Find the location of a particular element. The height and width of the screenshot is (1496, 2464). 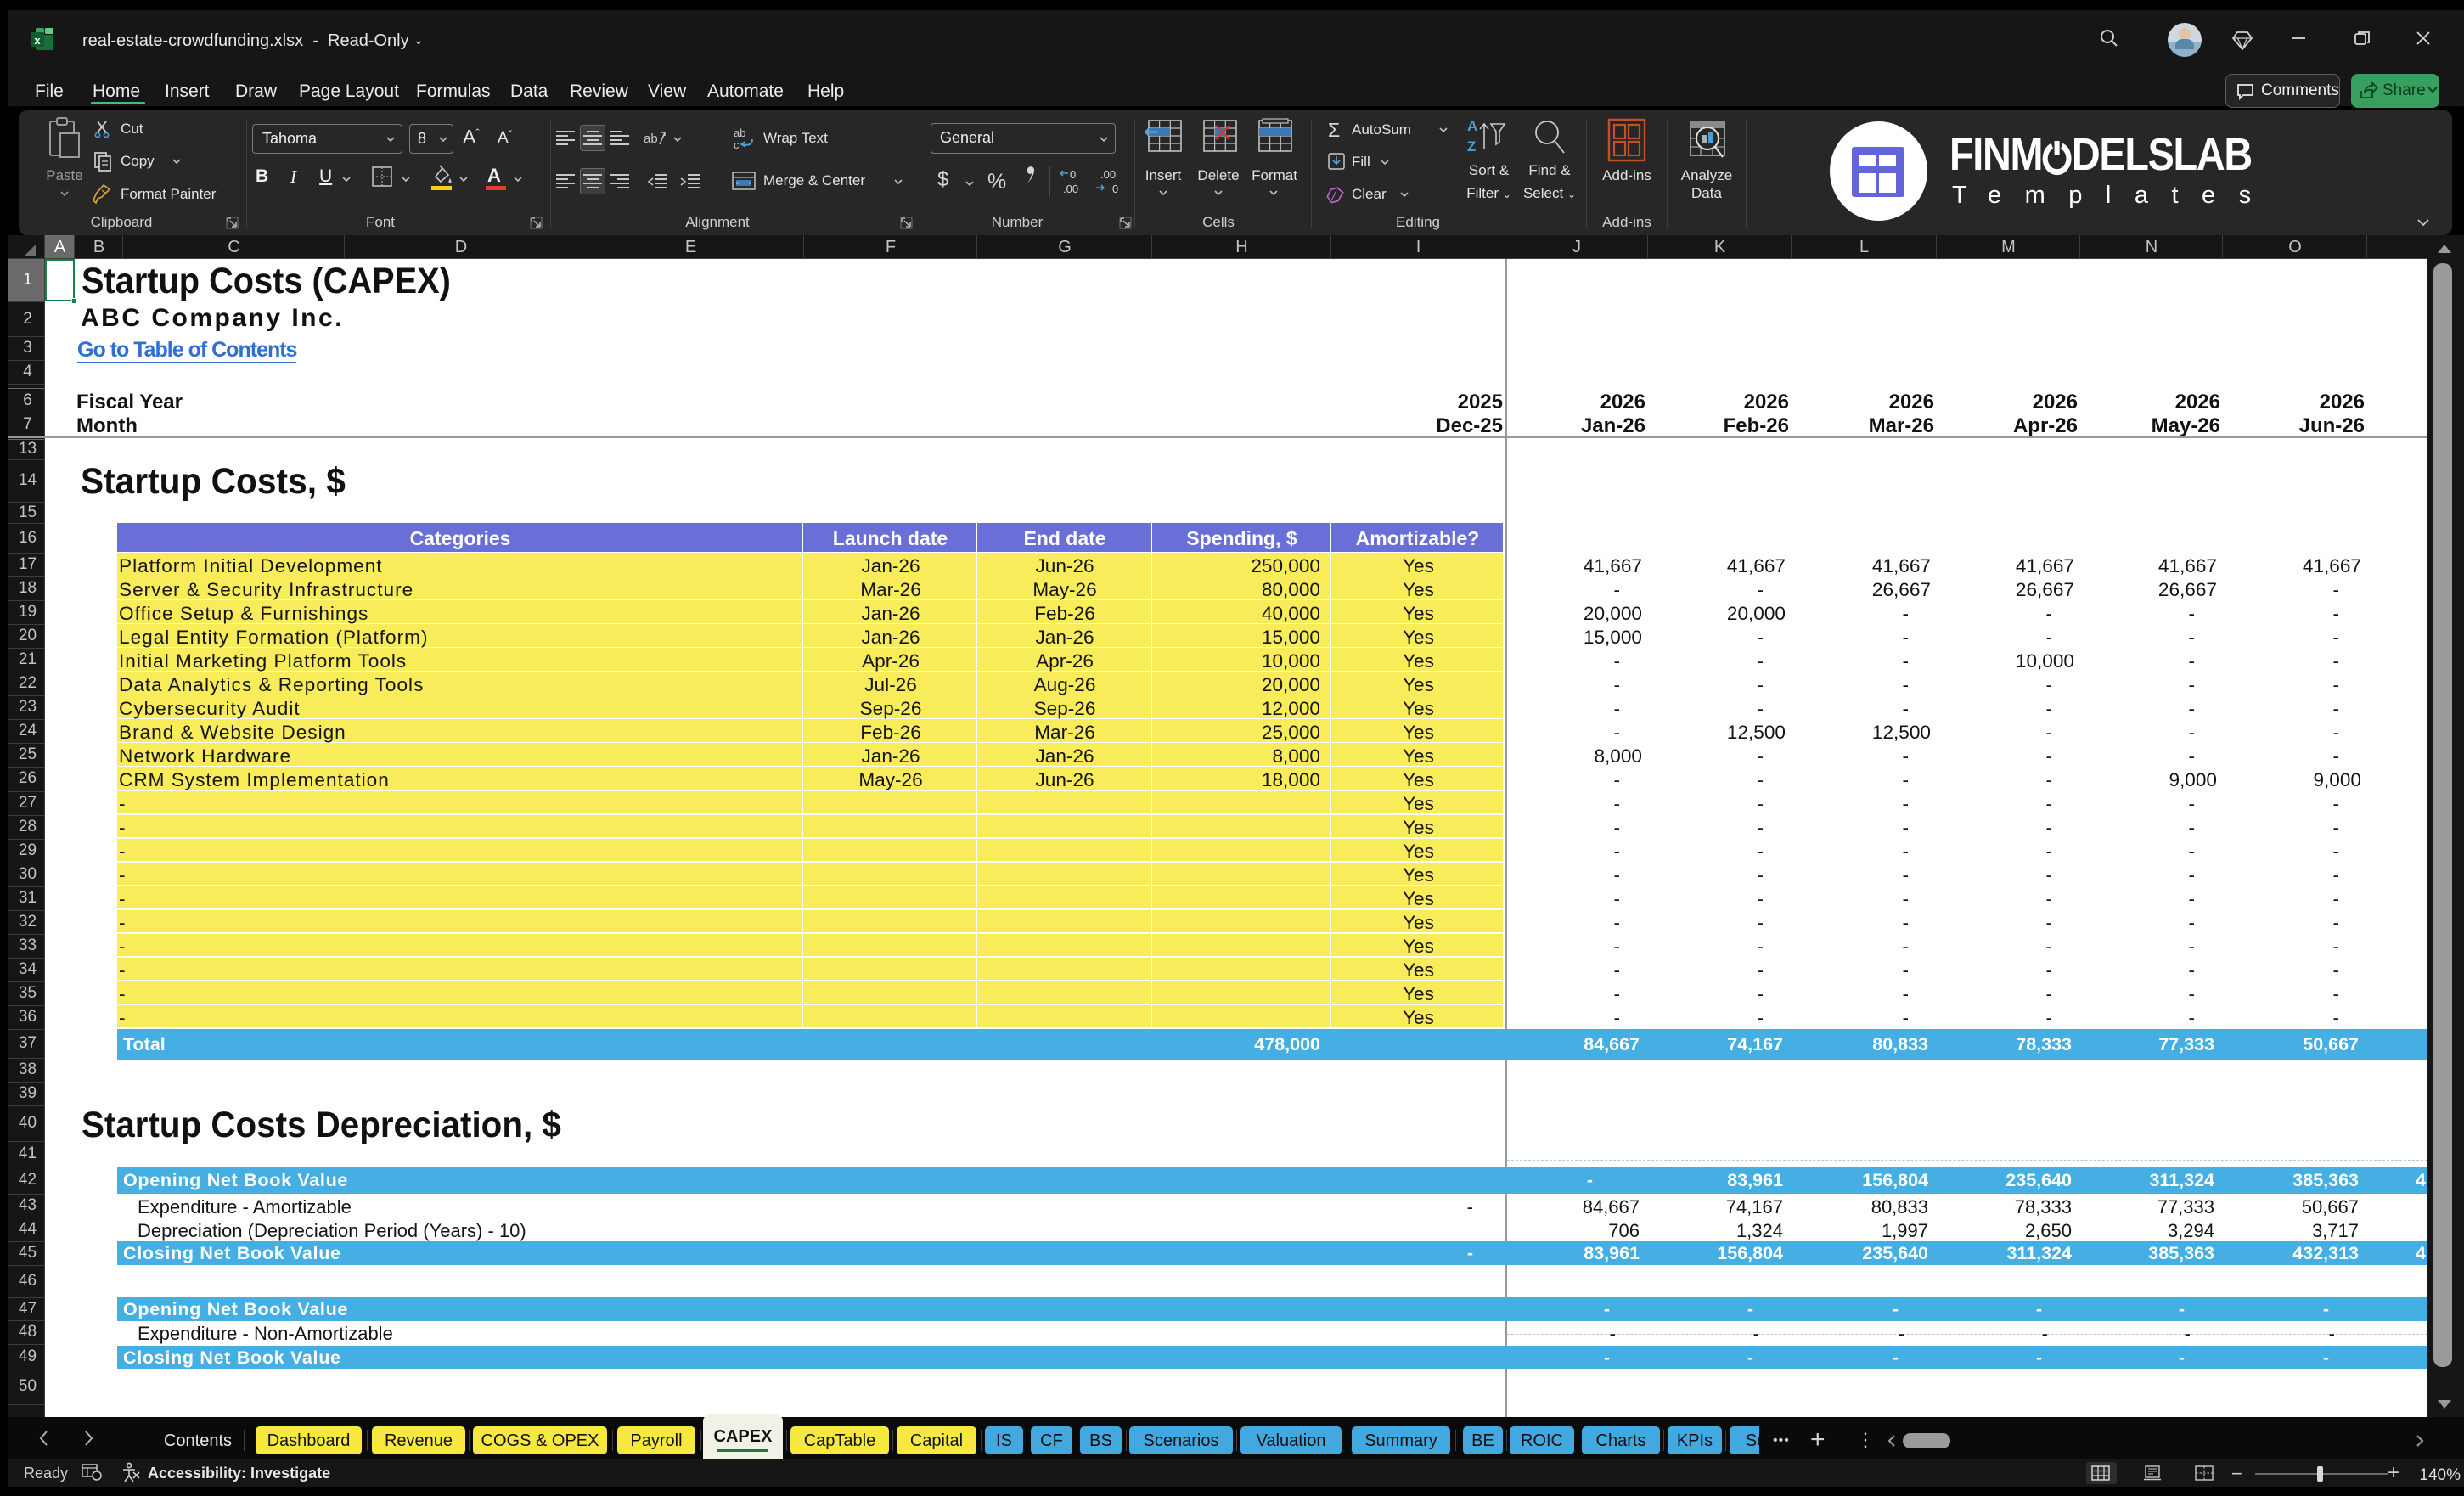

svg-text: c is located at coordinates (737, 144).